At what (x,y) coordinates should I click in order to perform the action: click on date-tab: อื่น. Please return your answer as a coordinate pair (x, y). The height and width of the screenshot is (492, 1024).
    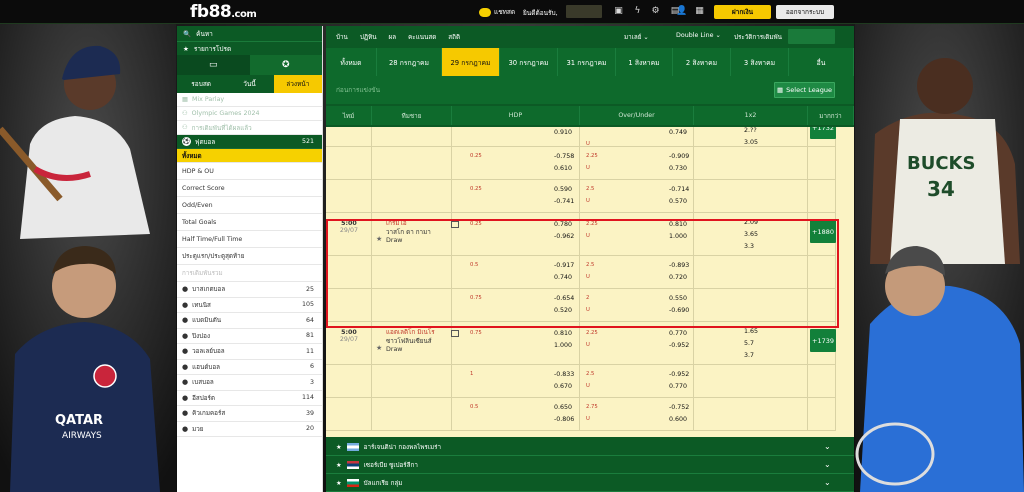
    Looking at the image, I should click on (821, 62).